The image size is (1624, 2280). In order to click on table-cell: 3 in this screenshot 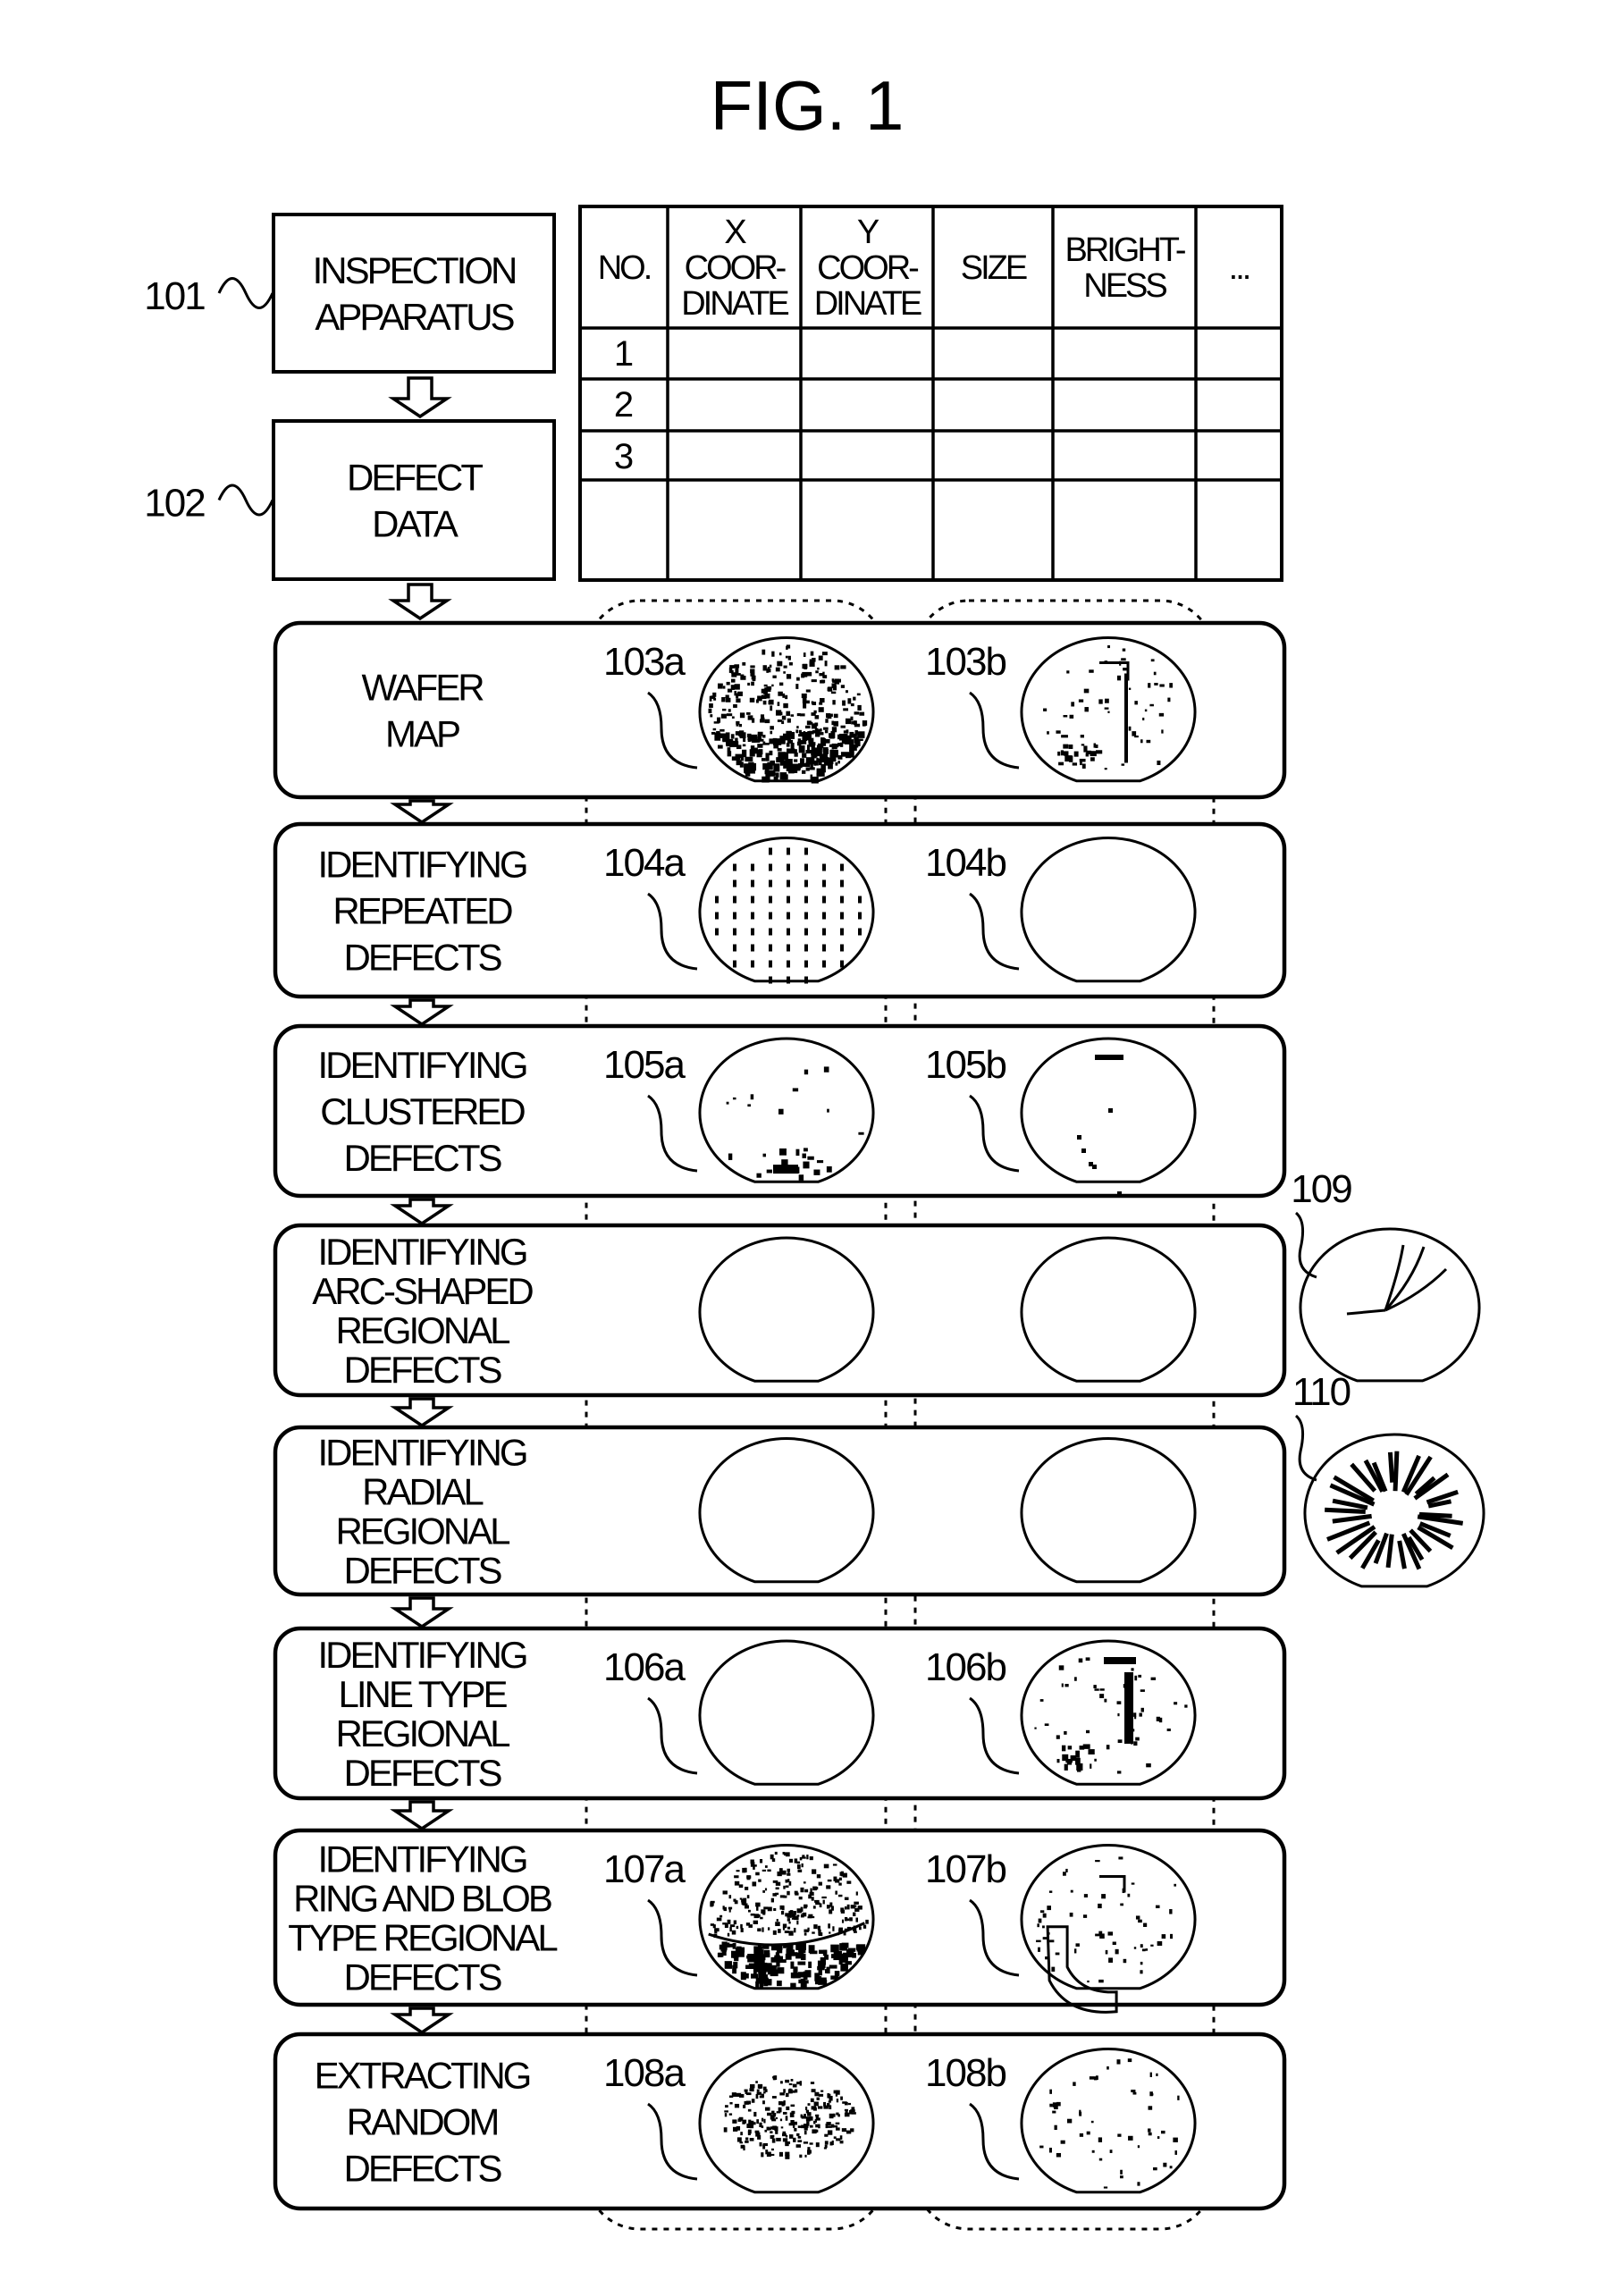, I will do `click(624, 456)`.